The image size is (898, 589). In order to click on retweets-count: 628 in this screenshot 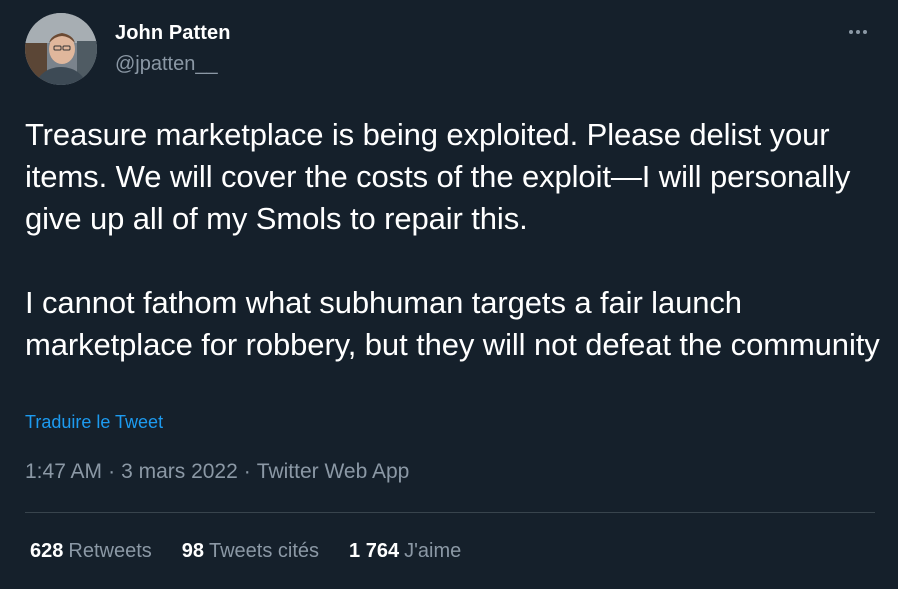, I will do `click(47, 551)`.